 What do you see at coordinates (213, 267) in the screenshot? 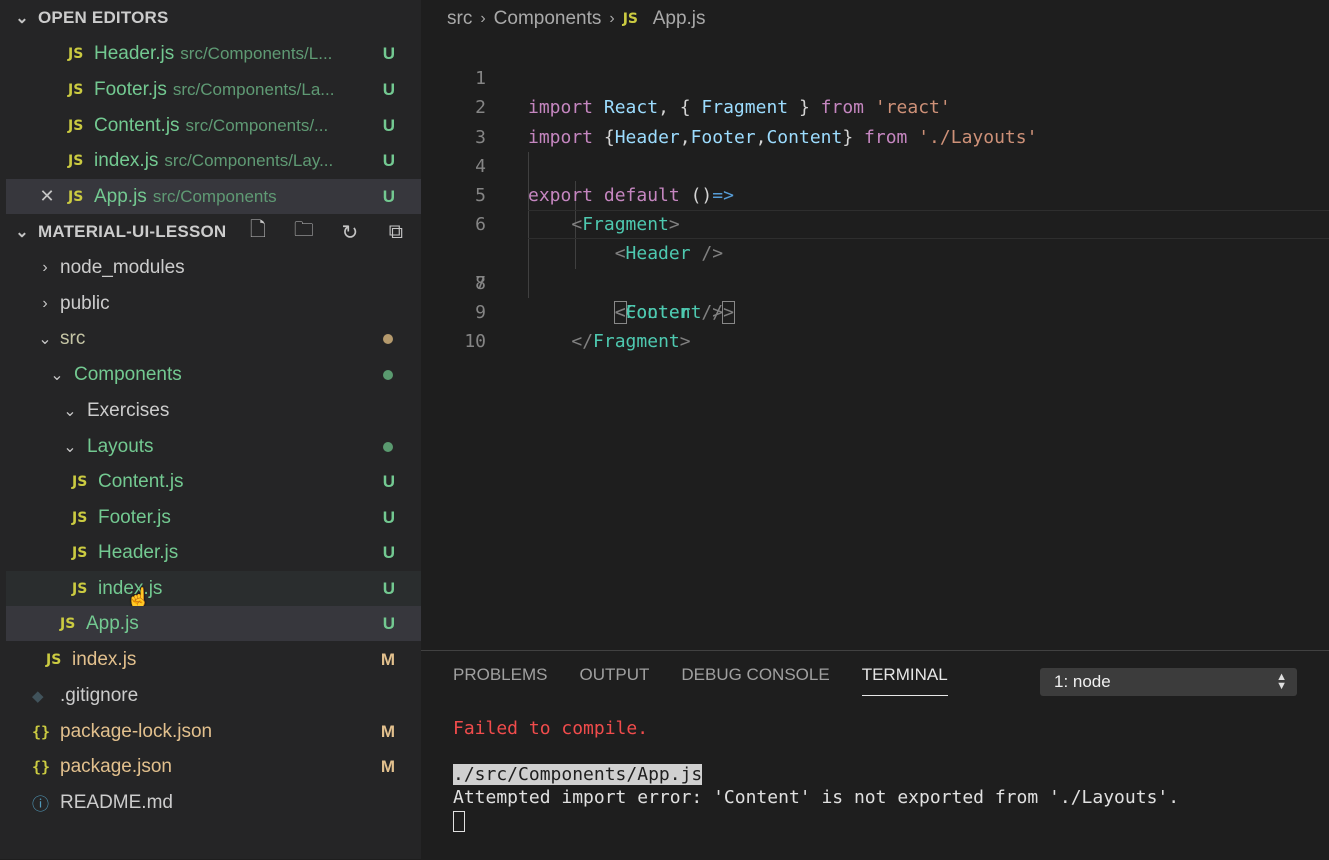
I see `tree-folder-node-modules: › node_modules` at bounding box center [213, 267].